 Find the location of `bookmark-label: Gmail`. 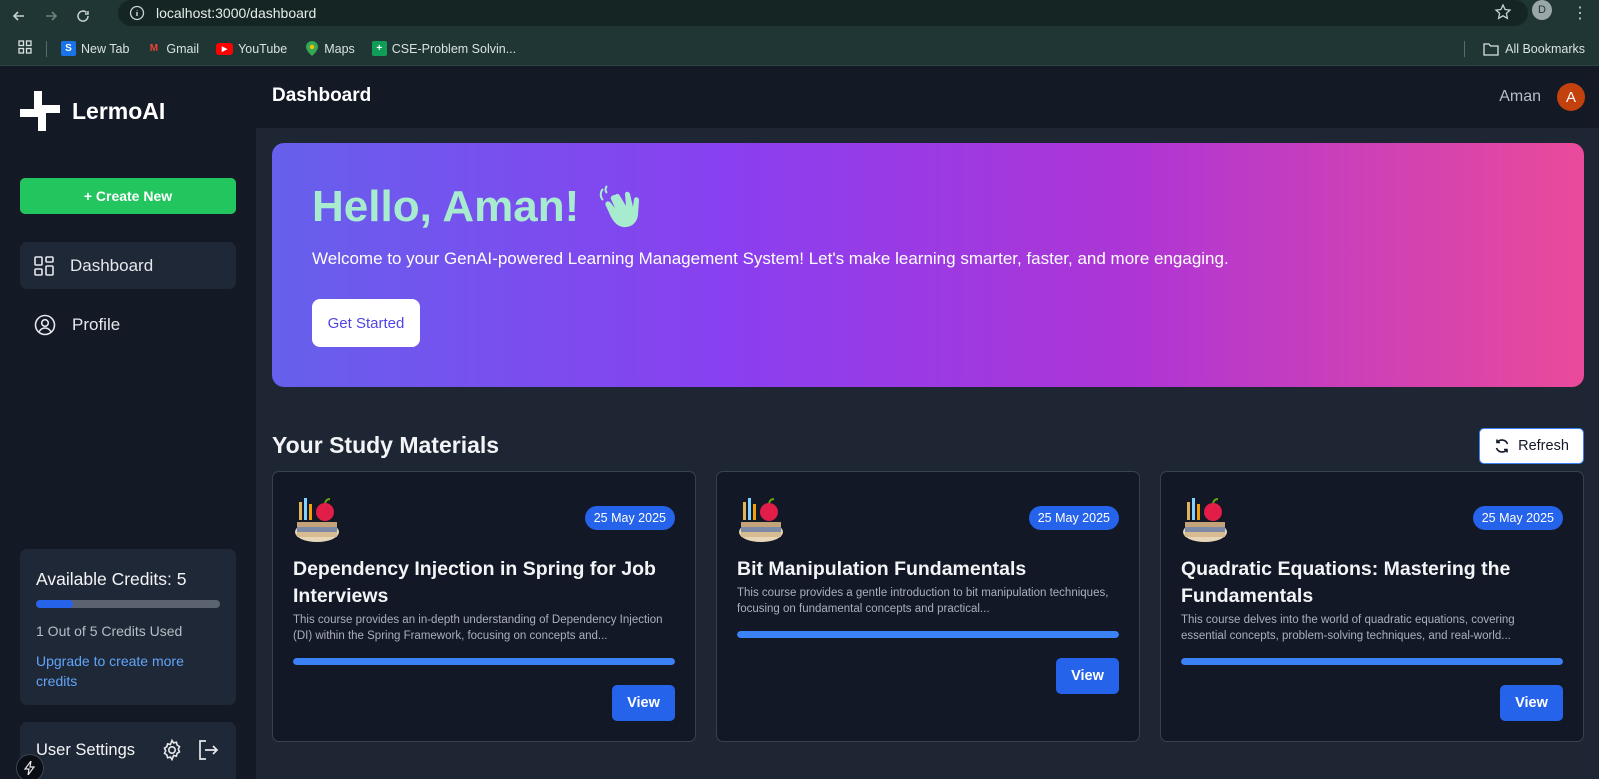

bookmark-label: Gmail is located at coordinates (183, 48).